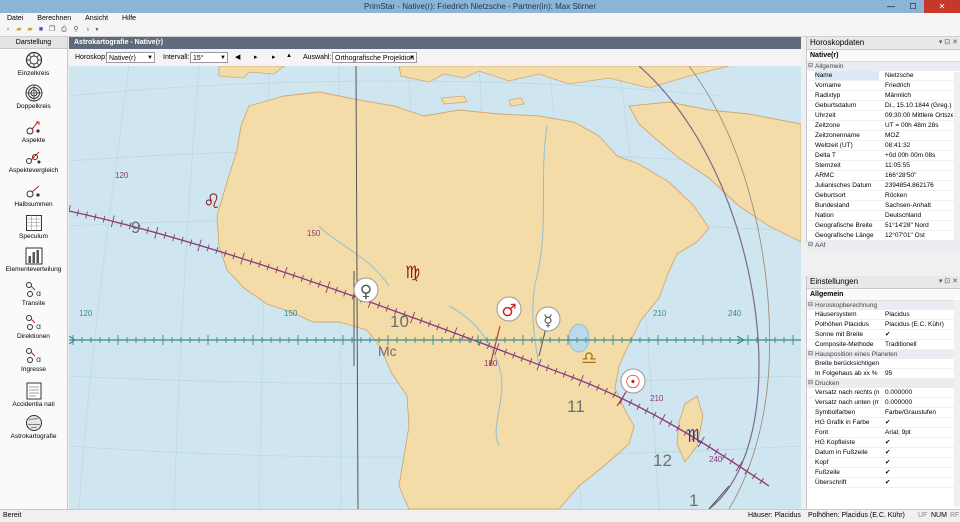  I want to click on table-row: Geografische Breite 51°14'28" Nord, so click(883, 226).